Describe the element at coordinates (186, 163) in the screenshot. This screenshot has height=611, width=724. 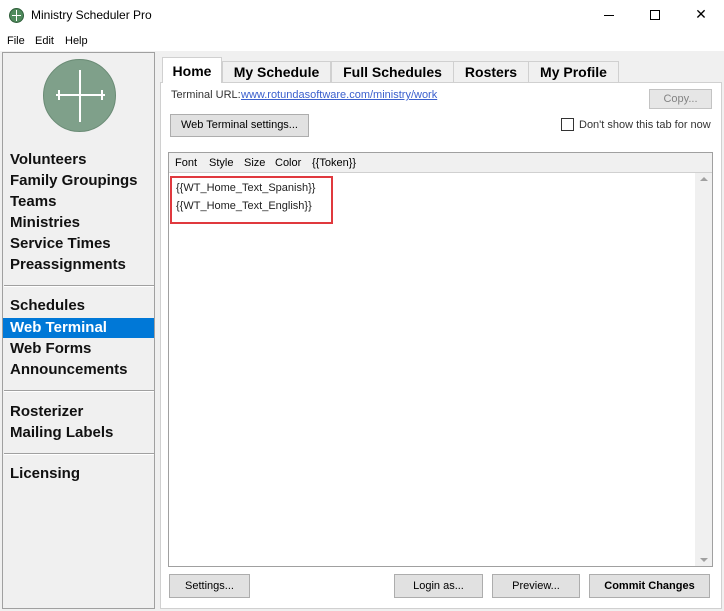
I see `toolbar-font: Font` at that location.